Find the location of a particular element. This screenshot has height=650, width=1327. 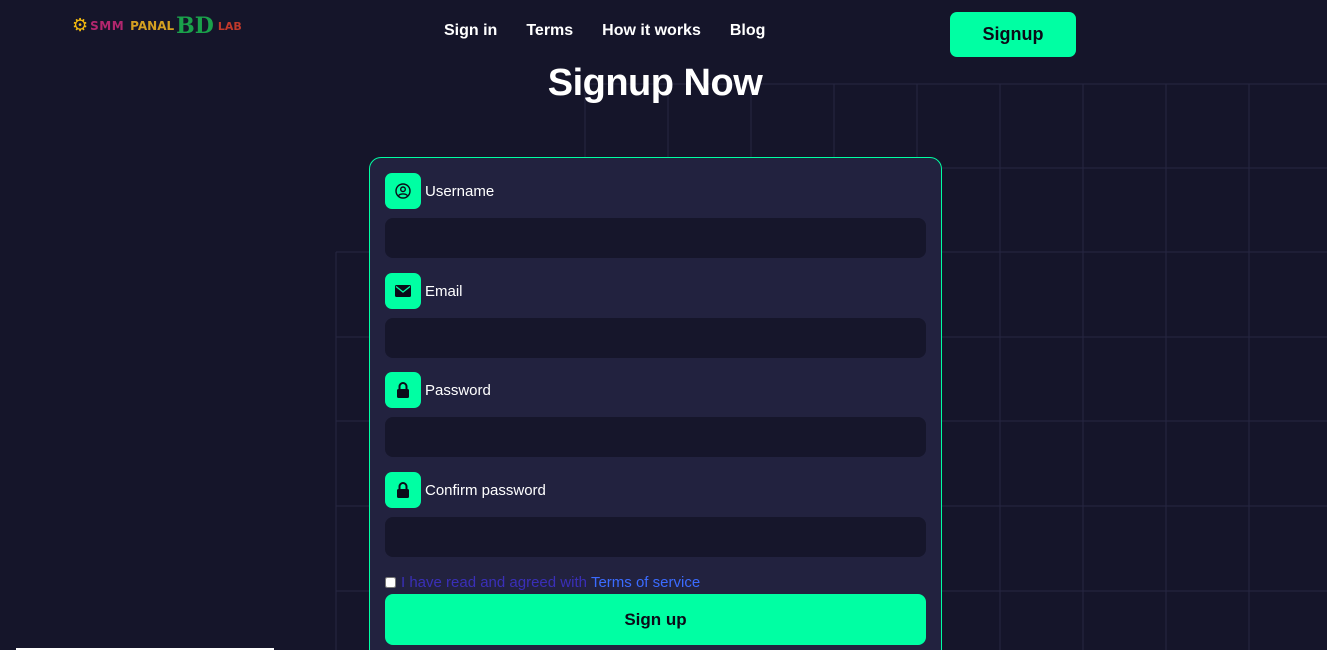

signup-submit-button: Sign up is located at coordinates (655, 619).